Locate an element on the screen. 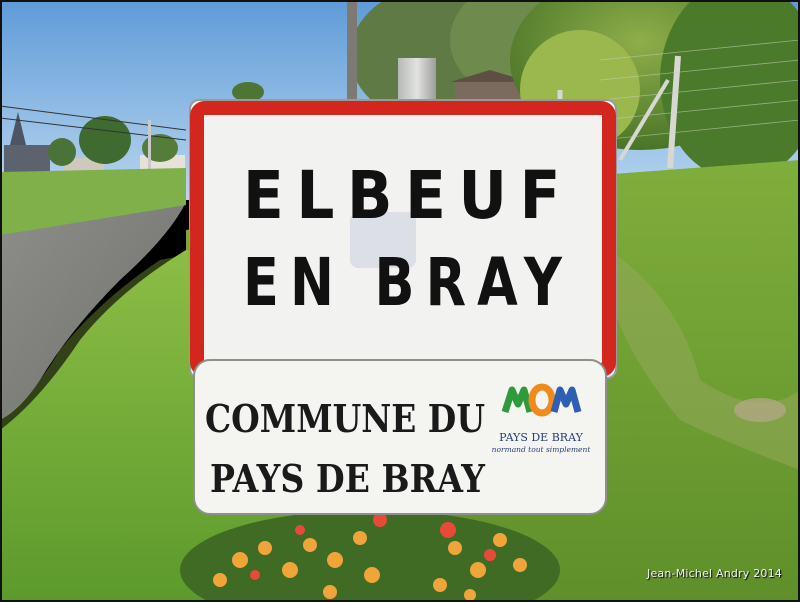 The height and width of the screenshot is (602, 800). logo-name: PAYS DE BRAY is located at coordinates (541, 437).